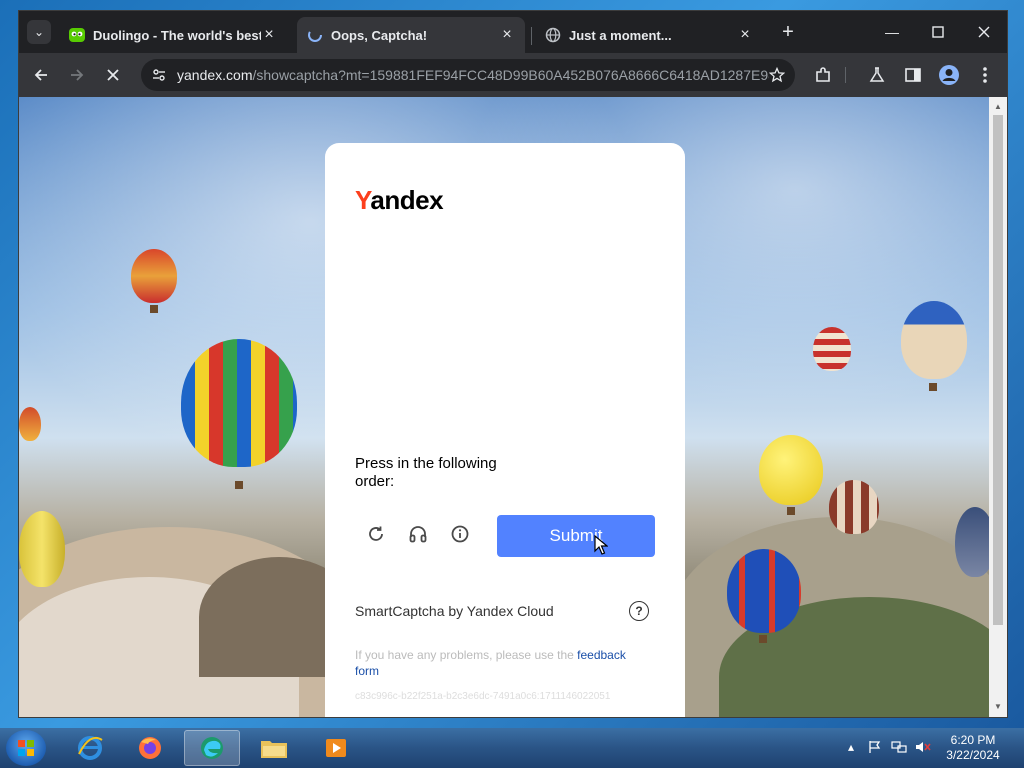 Image resolution: width=1024 pixels, height=768 pixels. Describe the element at coordinates (531, 36) in the screenshot. I see `tab-separator` at that location.